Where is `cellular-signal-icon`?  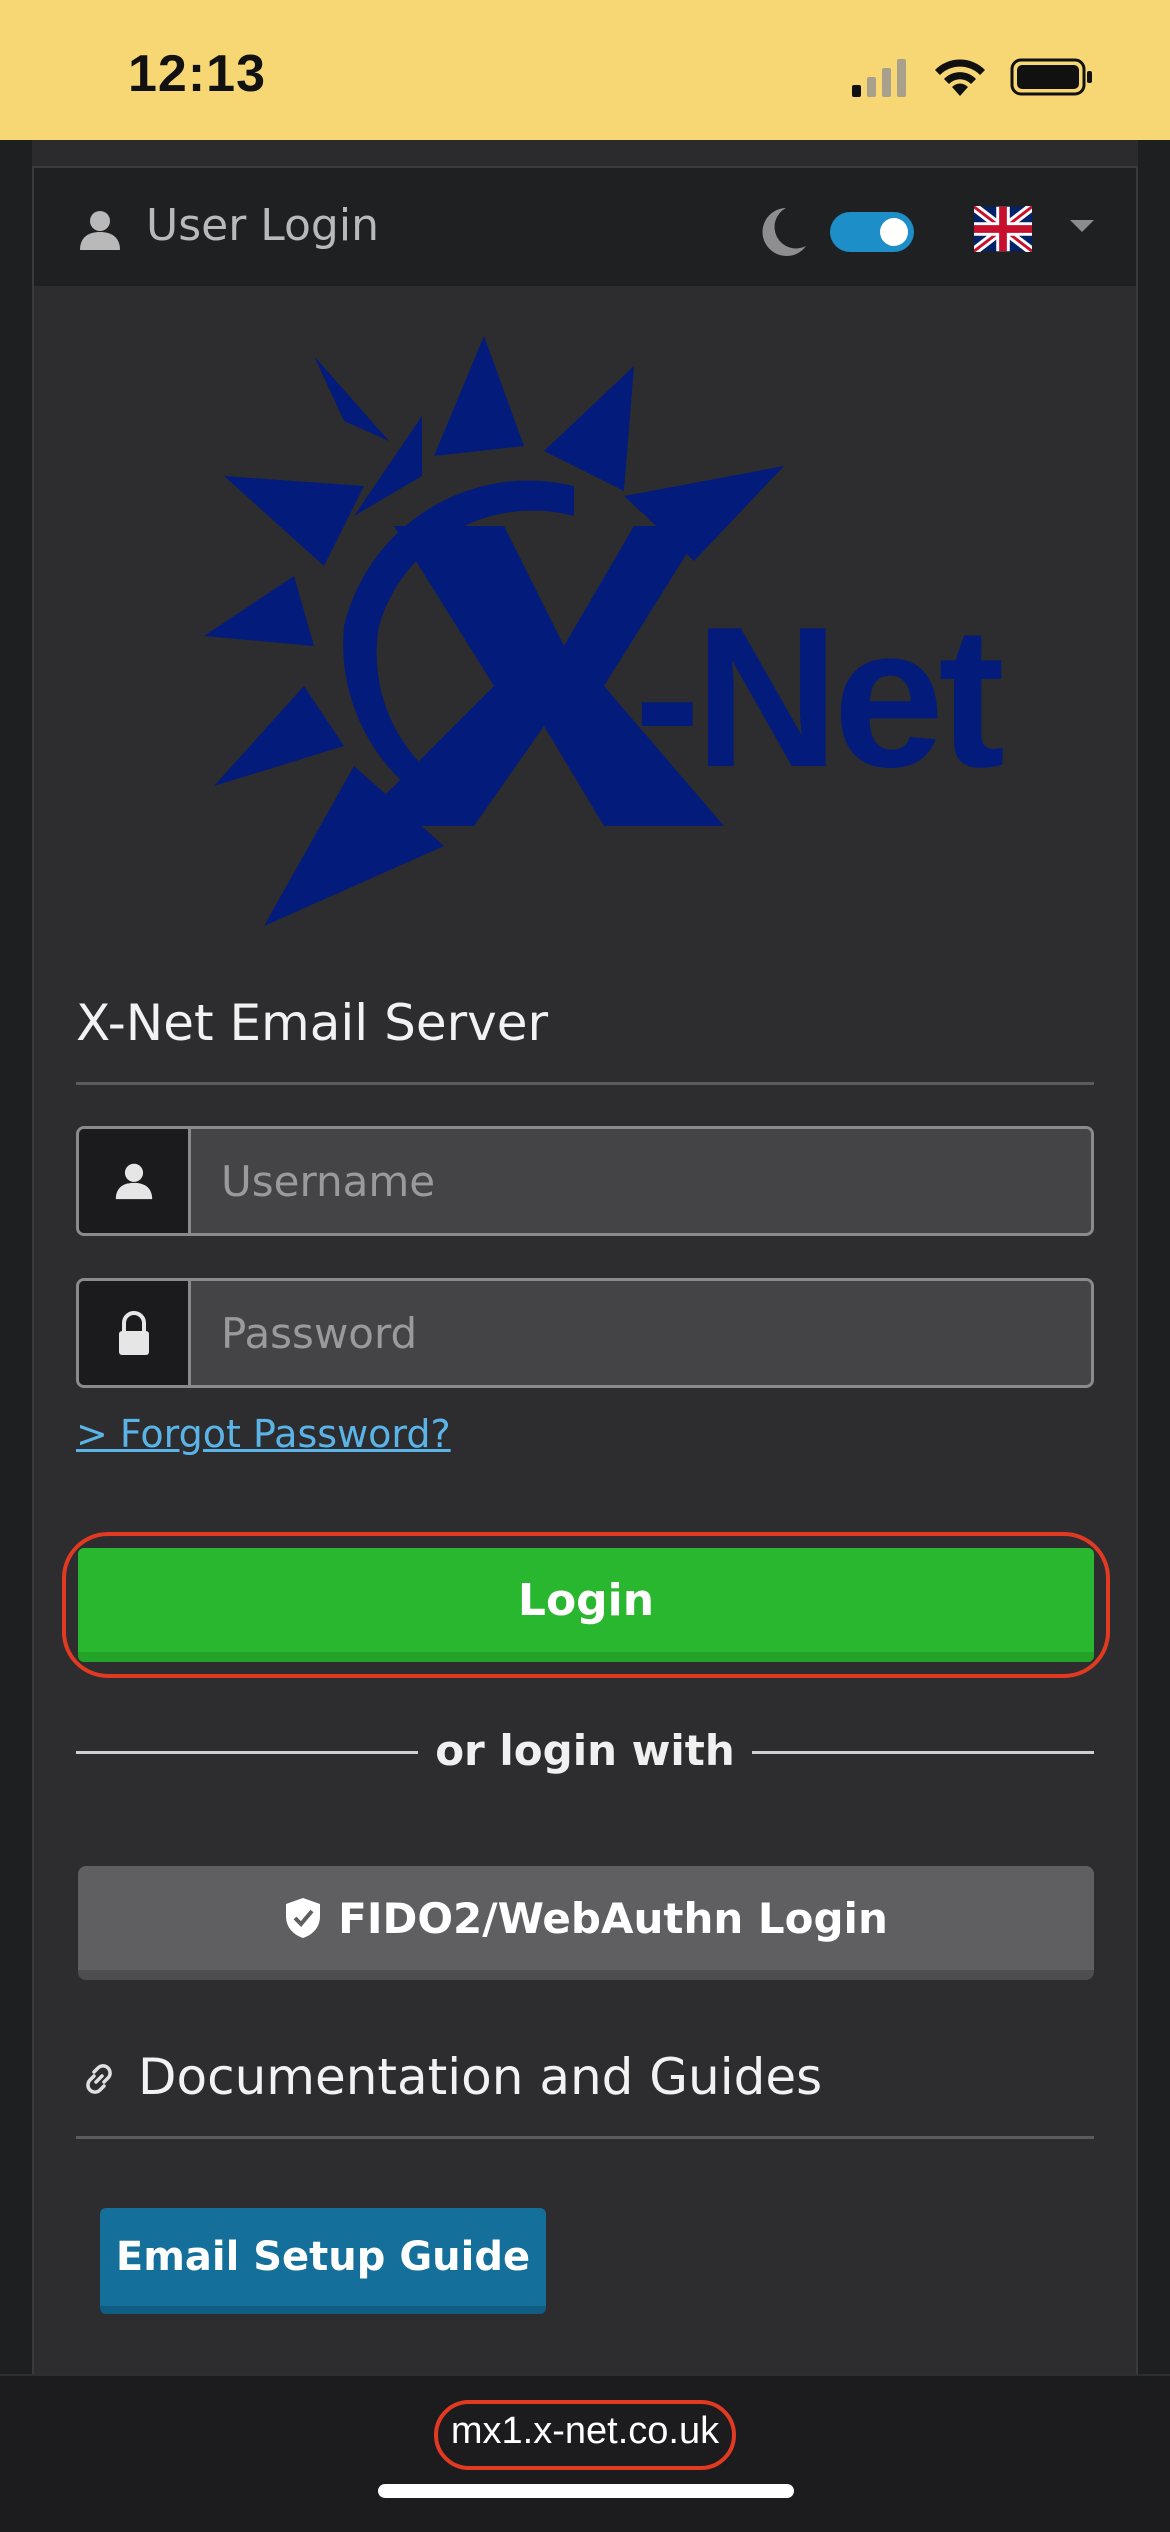
cellular-signal-icon is located at coordinates (879, 78).